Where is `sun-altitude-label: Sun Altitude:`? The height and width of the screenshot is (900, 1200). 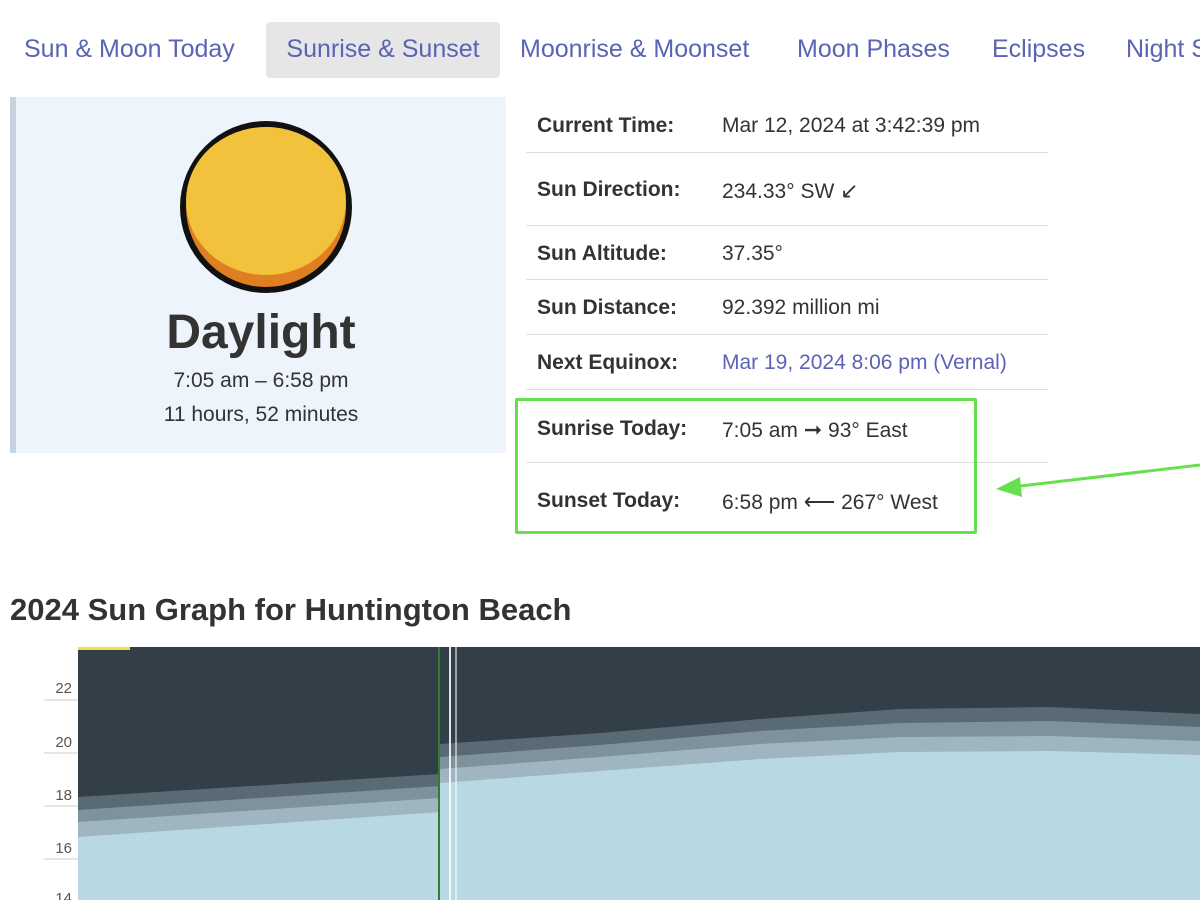 sun-altitude-label: Sun Altitude: is located at coordinates (602, 253).